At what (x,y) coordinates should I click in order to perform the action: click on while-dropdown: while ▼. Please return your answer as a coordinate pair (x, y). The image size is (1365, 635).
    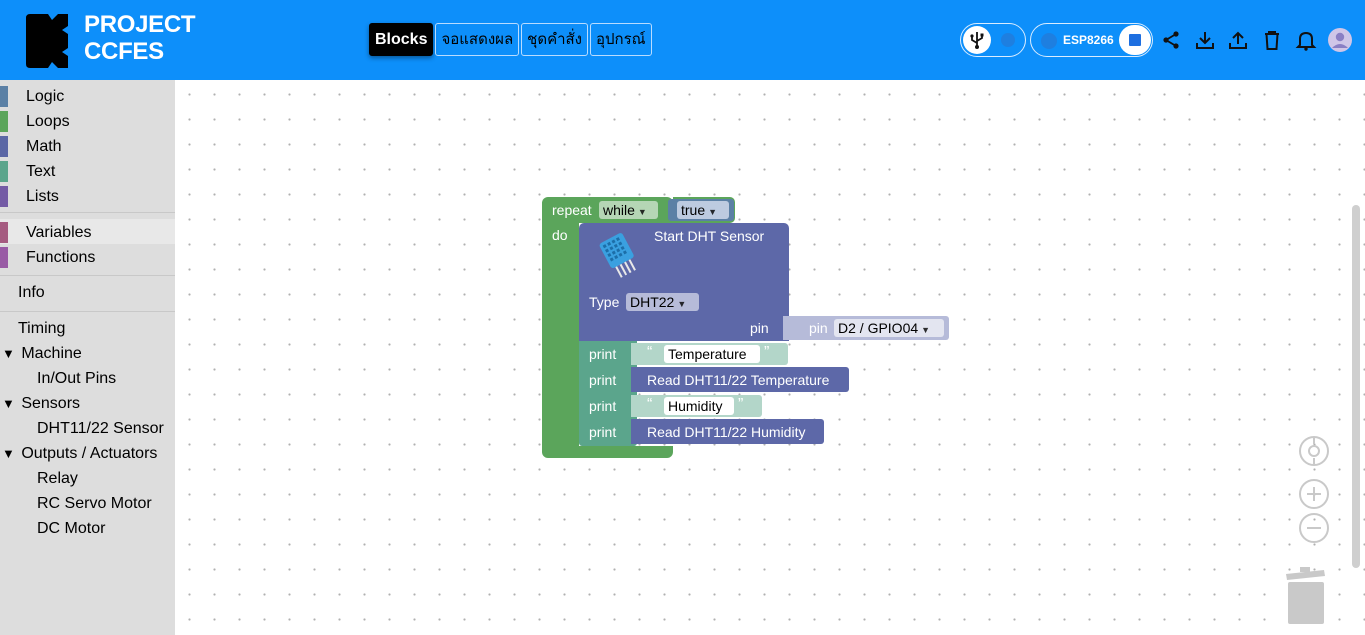
    Looking at the image, I should click on (628, 210).